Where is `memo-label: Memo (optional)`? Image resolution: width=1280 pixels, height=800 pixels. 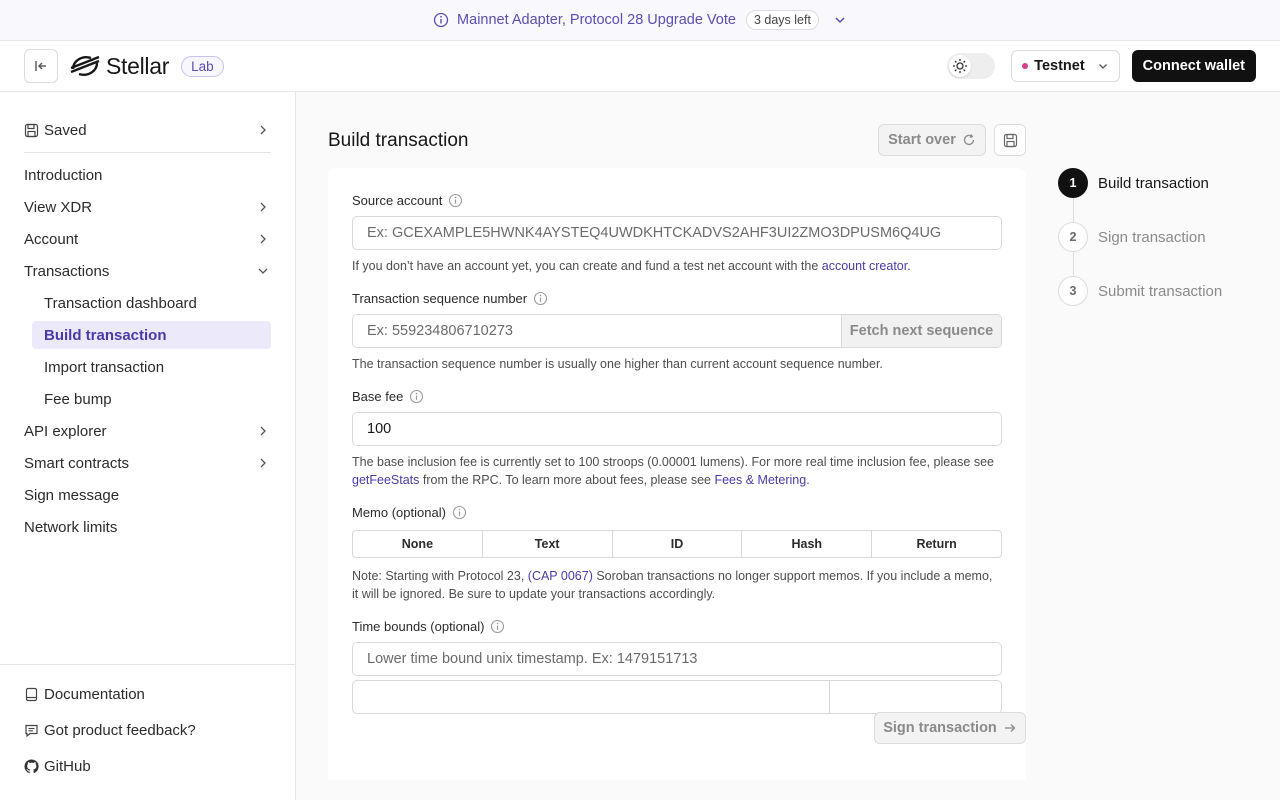
memo-label: Memo (optional) is located at coordinates (409, 512).